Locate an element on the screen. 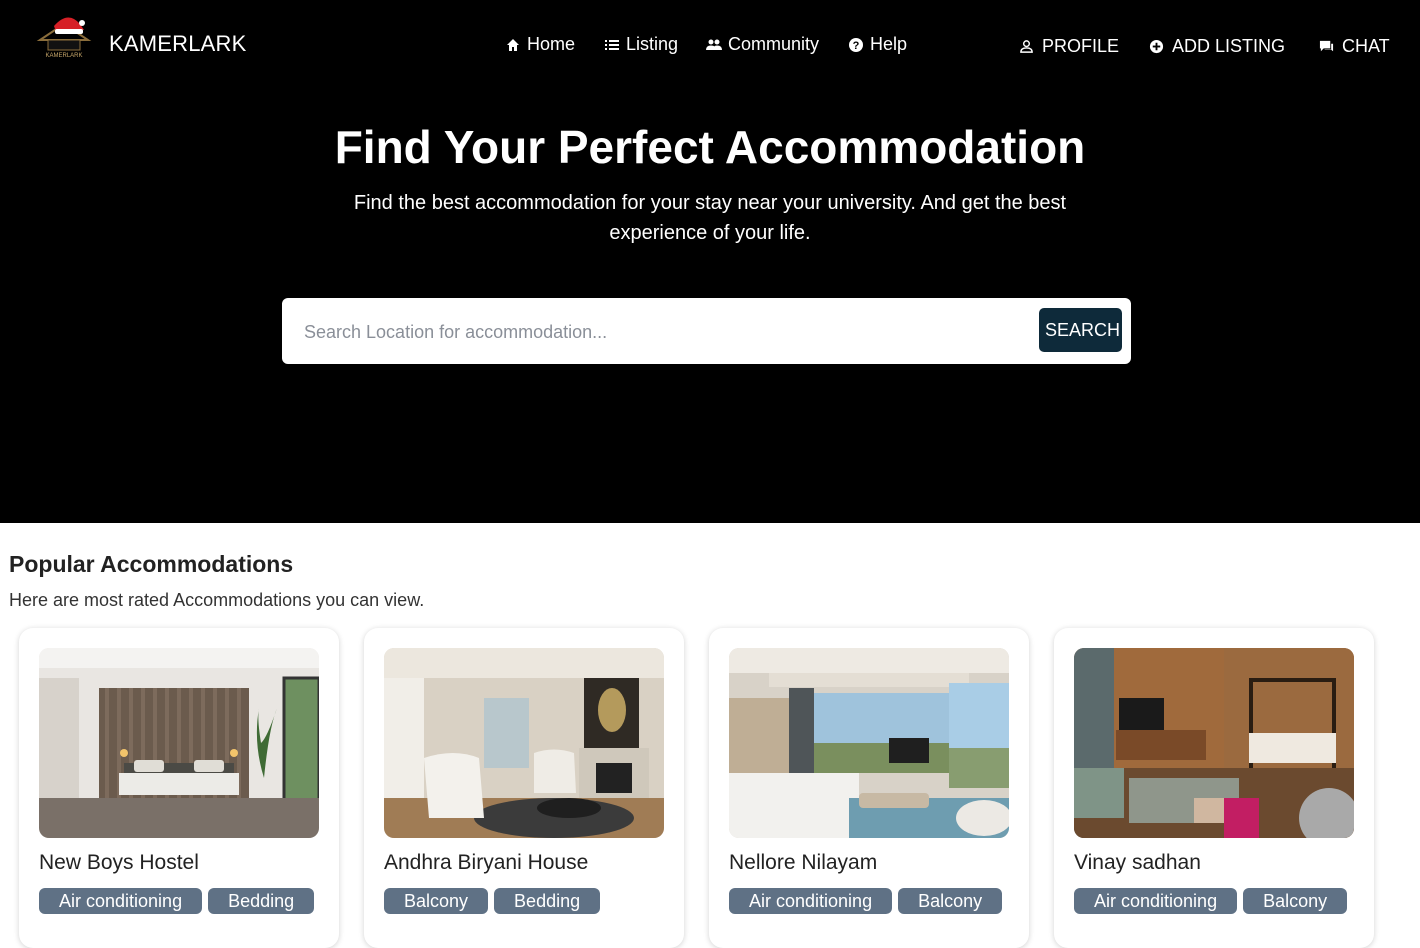 Image resolution: width=1420 pixels, height=948 pixels. accommodation-name: Nellore Nilayam is located at coordinates (803, 863).